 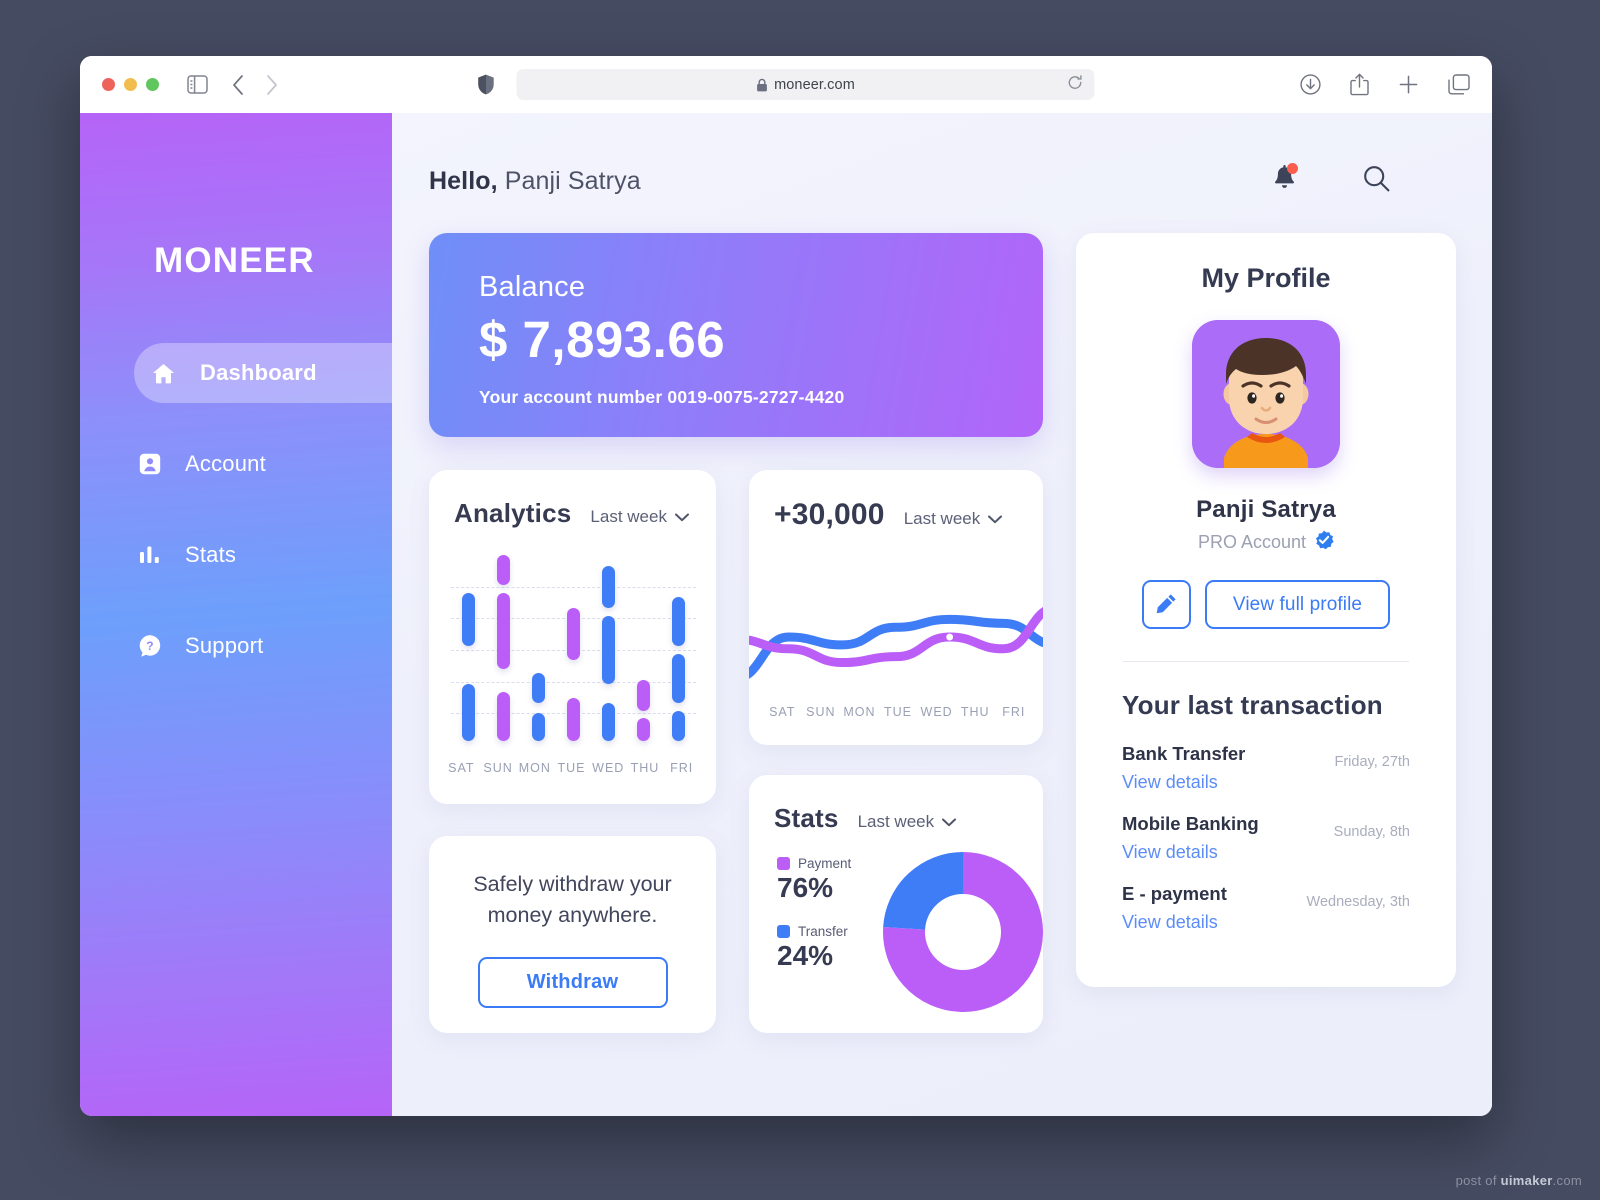 I want to click on sidebar-item-account: Account, so click(x=236, y=464).